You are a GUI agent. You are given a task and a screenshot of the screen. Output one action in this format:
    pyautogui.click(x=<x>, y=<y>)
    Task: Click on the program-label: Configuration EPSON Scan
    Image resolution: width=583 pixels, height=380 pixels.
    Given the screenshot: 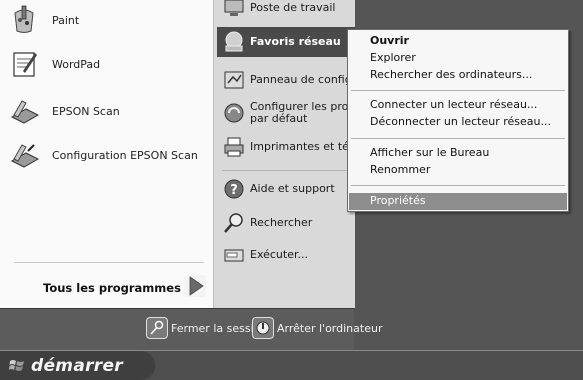 What is the action you would take?
    pyautogui.click(x=125, y=155)
    